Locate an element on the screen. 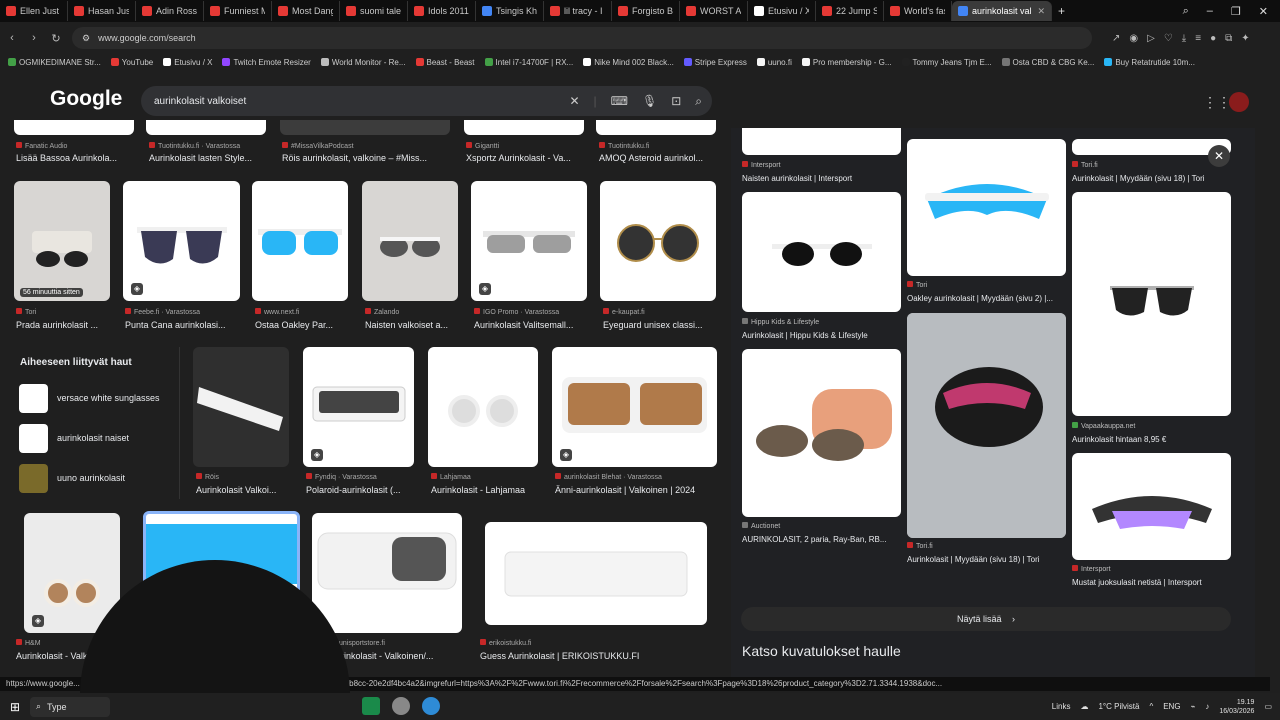 This screenshot has height=720, width=1280. chevron-up-icon: ^ is located at coordinates (1151, 706).